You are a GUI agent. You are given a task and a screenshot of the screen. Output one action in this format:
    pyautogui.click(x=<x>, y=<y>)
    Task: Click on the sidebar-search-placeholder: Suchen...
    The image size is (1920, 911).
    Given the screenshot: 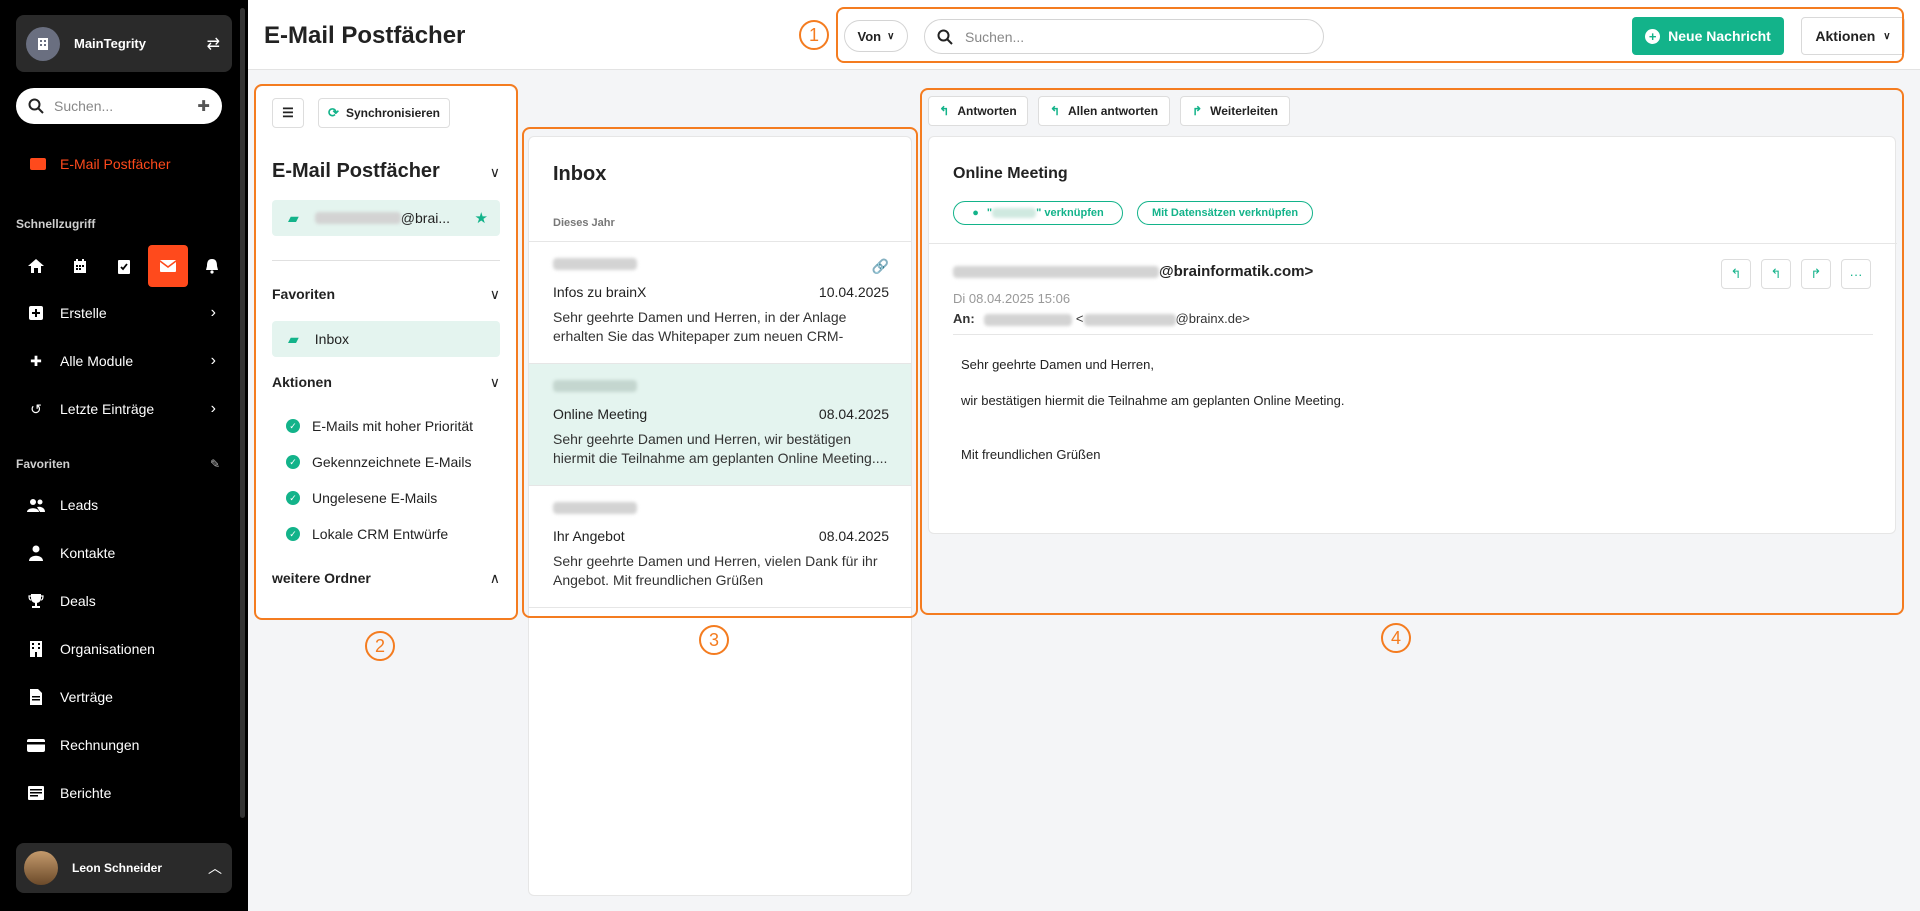 What is the action you would take?
    pyautogui.click(x=84, y=106)
    